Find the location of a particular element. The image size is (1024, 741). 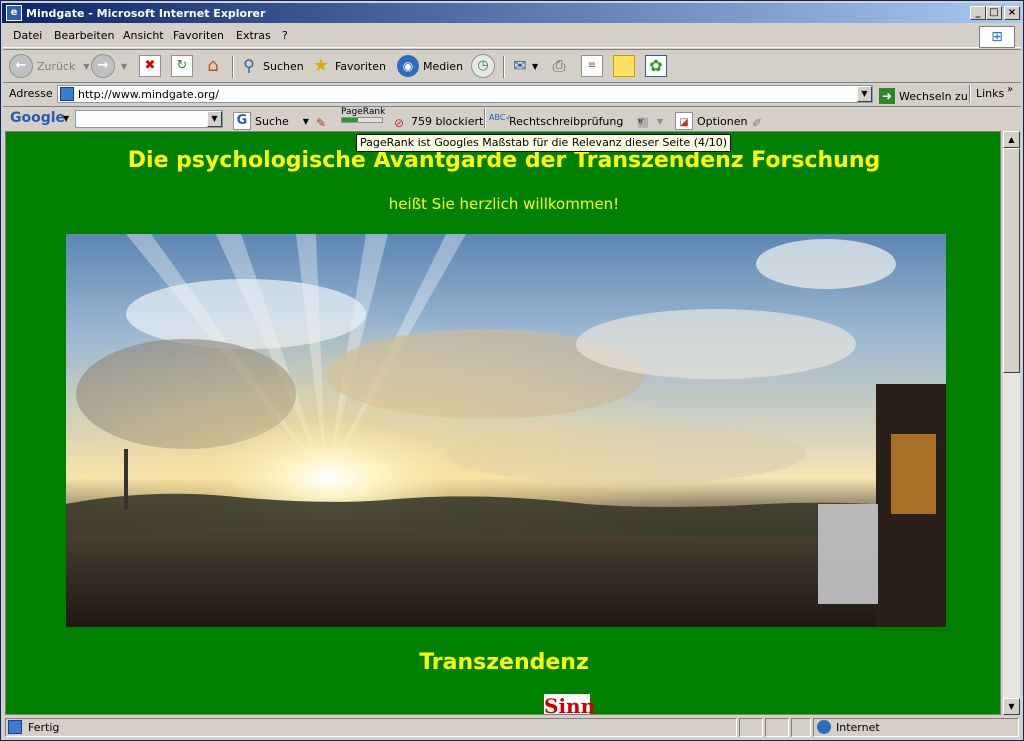

page-icon is located at coordinates (67, 94).